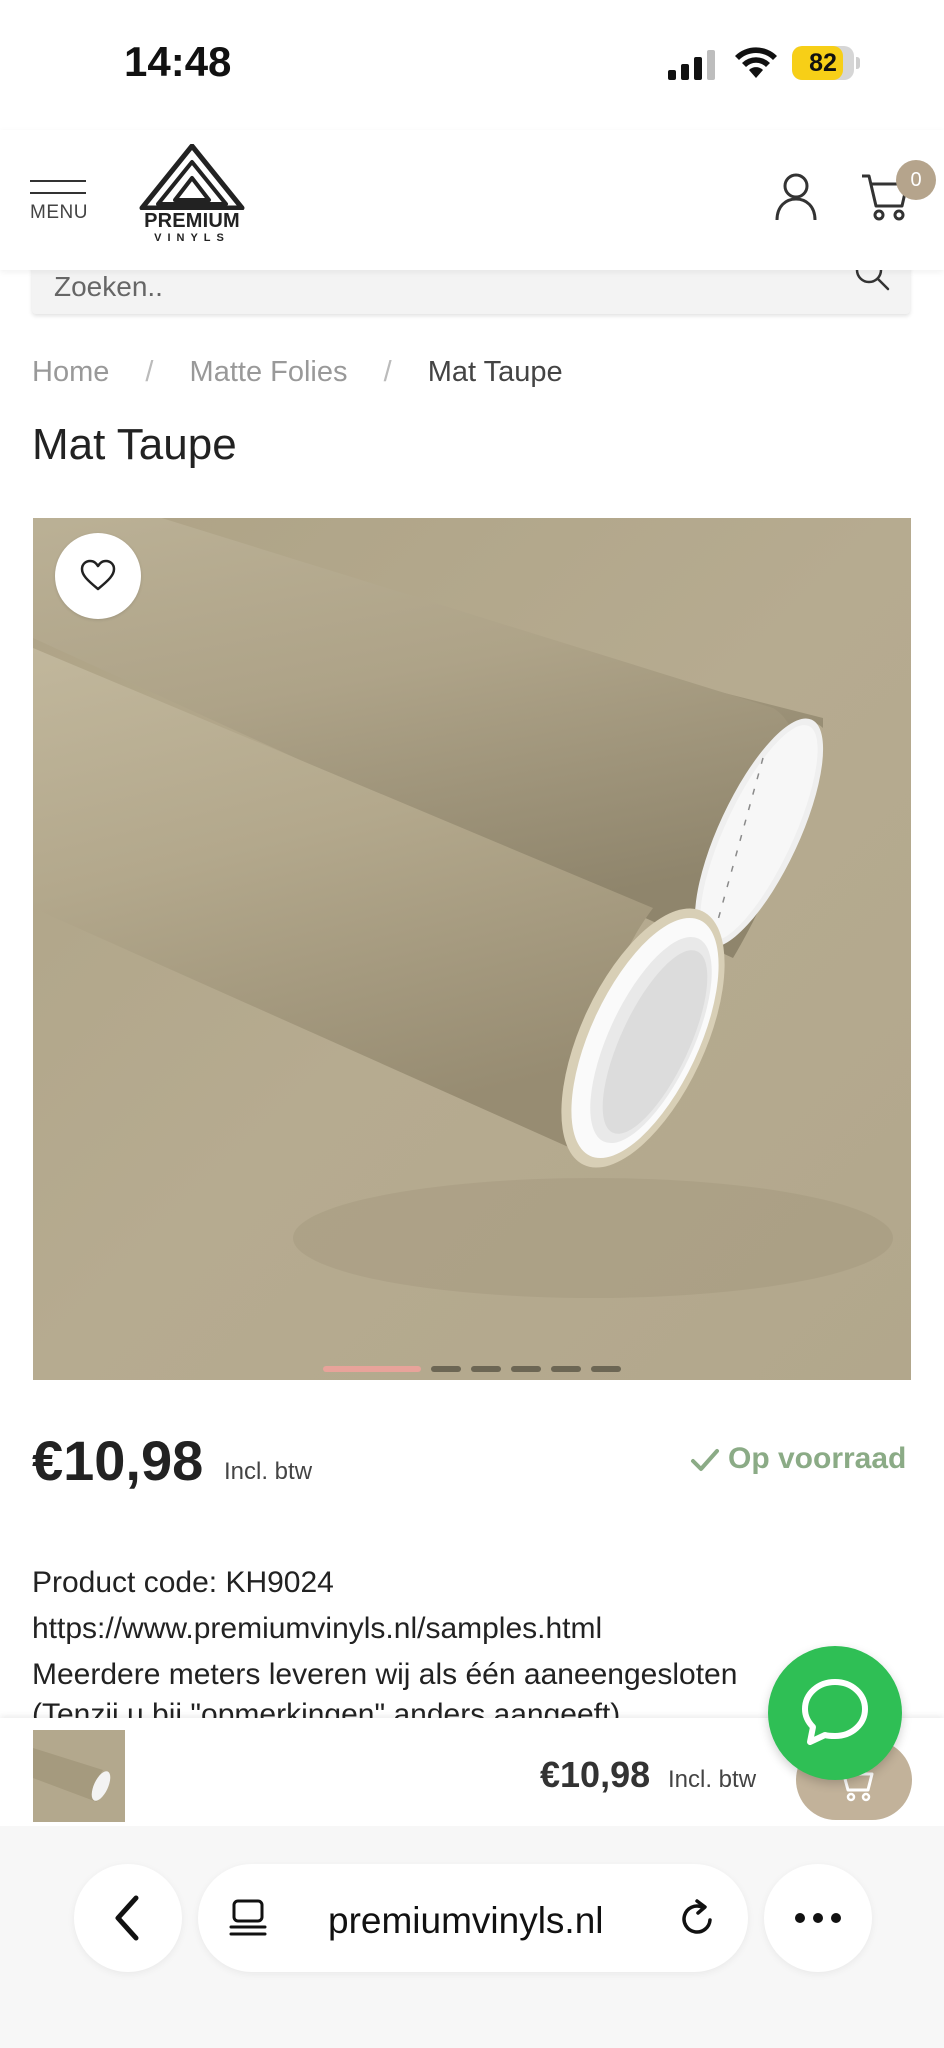 The height and width of the screenshot is (2048, 944). What do you see at coordinates (192, 221) in the screenshot?
I see `logo-text: PREMIUM` at bounding box center [192, 221].